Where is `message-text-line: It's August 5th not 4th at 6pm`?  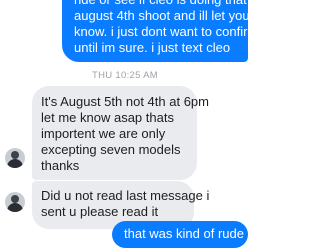
message-text-line: It's August 5th not 4th at 6pm is located at coordinates (125, 101).